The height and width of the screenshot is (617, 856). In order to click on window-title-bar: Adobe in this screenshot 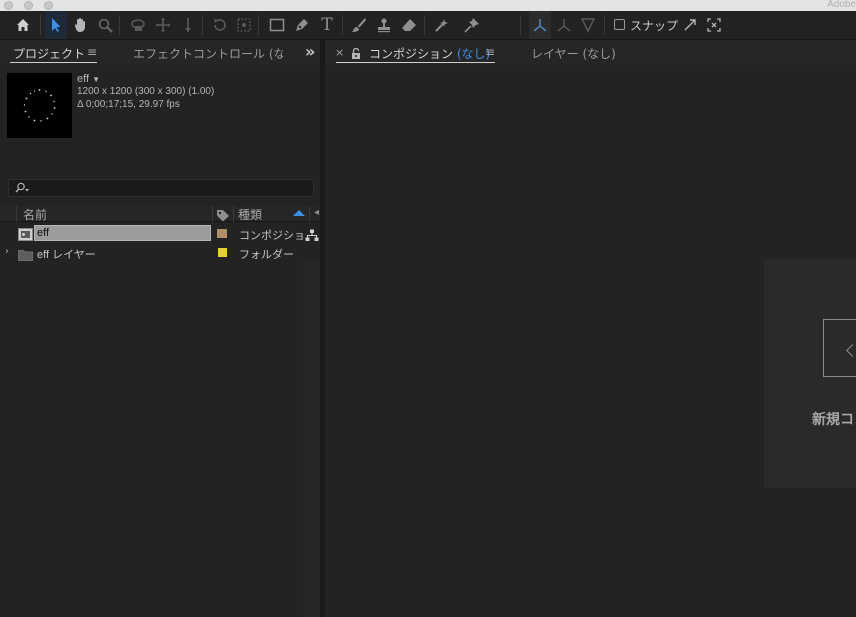, I will do `click(428, 5)`.